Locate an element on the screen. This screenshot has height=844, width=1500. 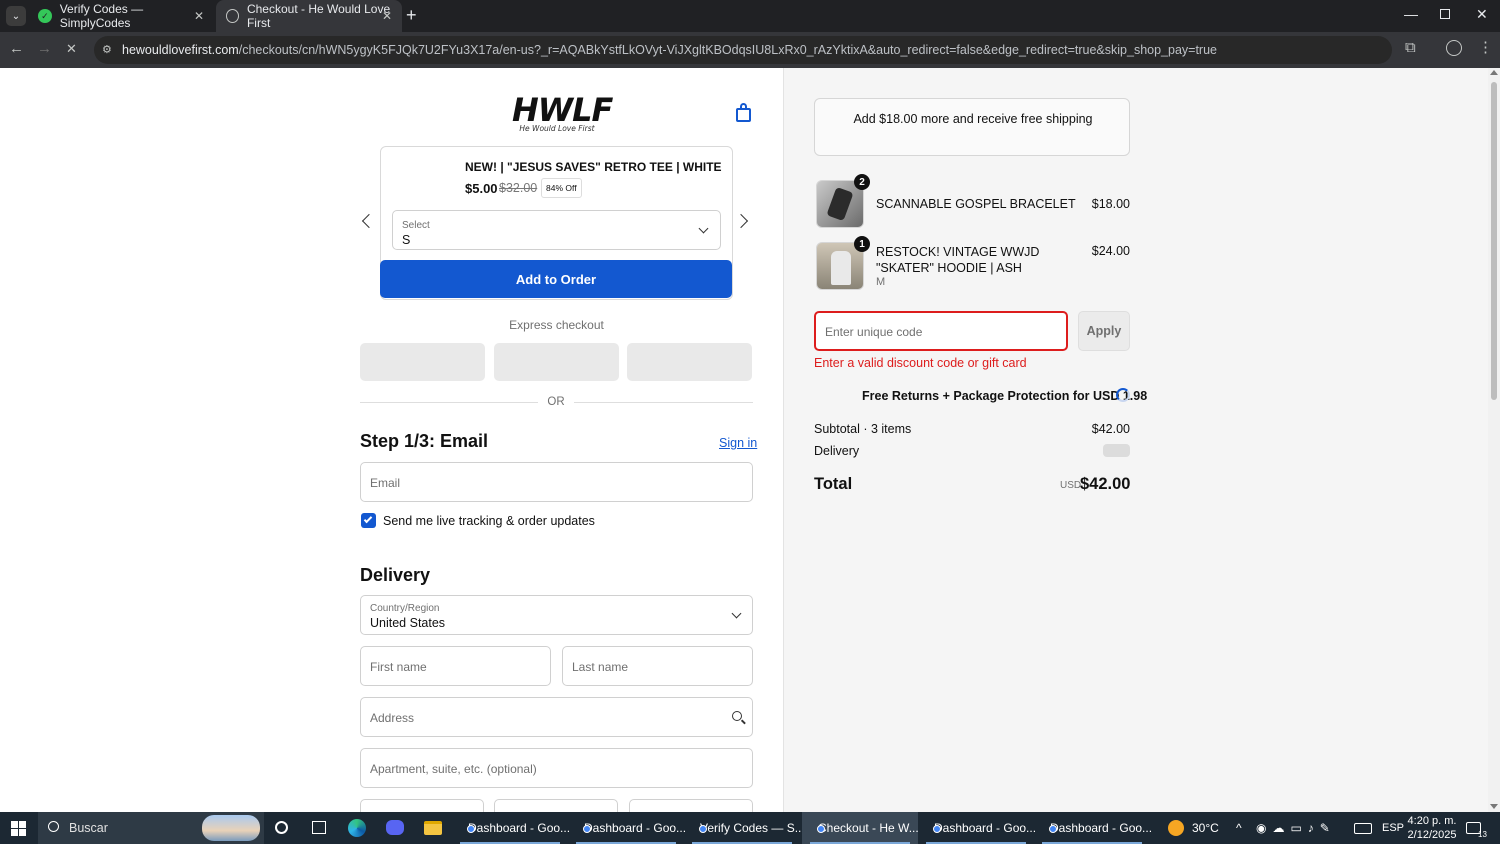
forward-arrow-icon: → is located at coordinates (44, 48).